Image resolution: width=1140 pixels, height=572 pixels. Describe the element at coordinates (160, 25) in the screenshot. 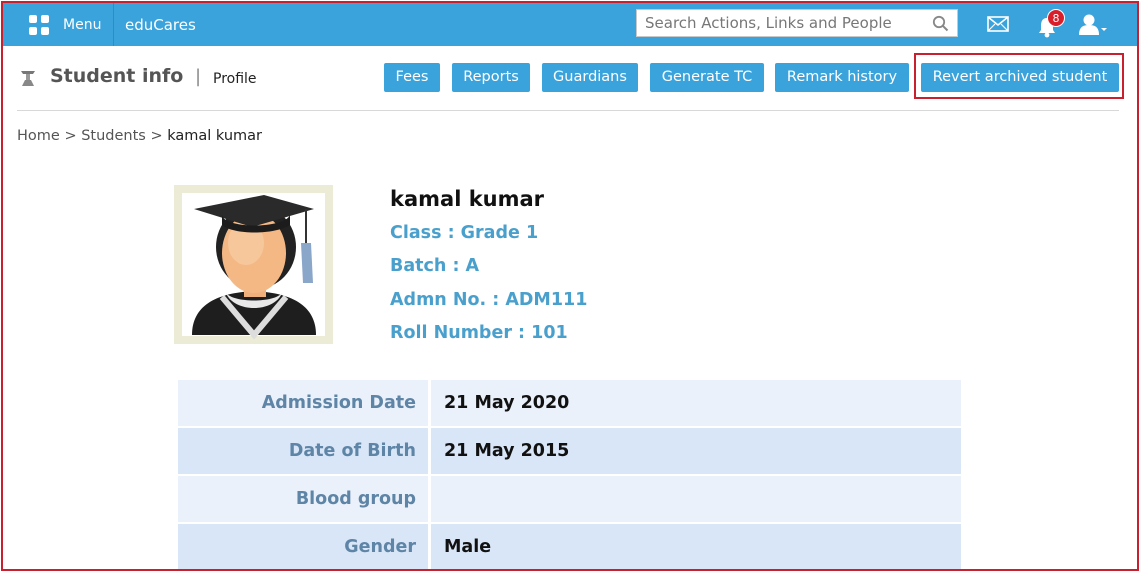

I see `brand-link: eduCares` at that location.